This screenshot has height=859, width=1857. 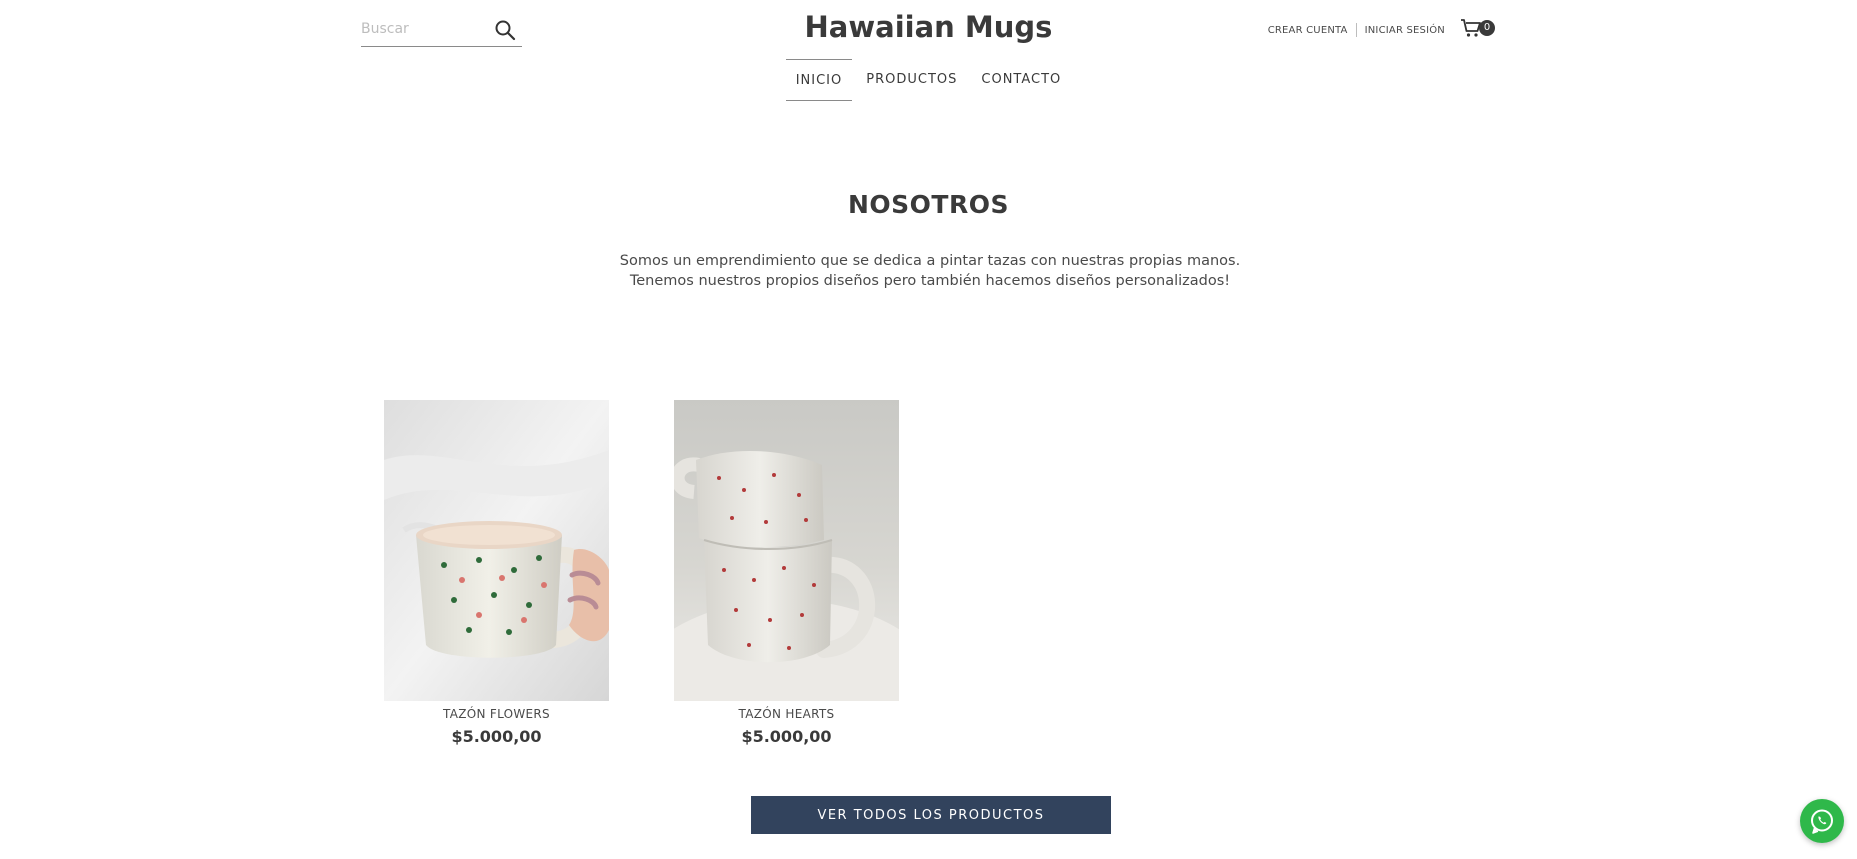 What do you see at coordinates (1308, 30) in the screenshot?
I see `create-account-link: CREAR CUENTA` at bounding box center [1308, 30].